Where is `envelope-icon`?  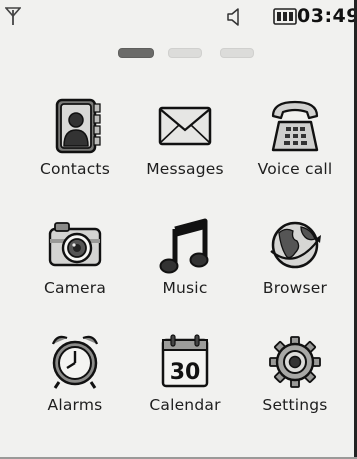
envelope-icon is located at coordinates (185, 126).